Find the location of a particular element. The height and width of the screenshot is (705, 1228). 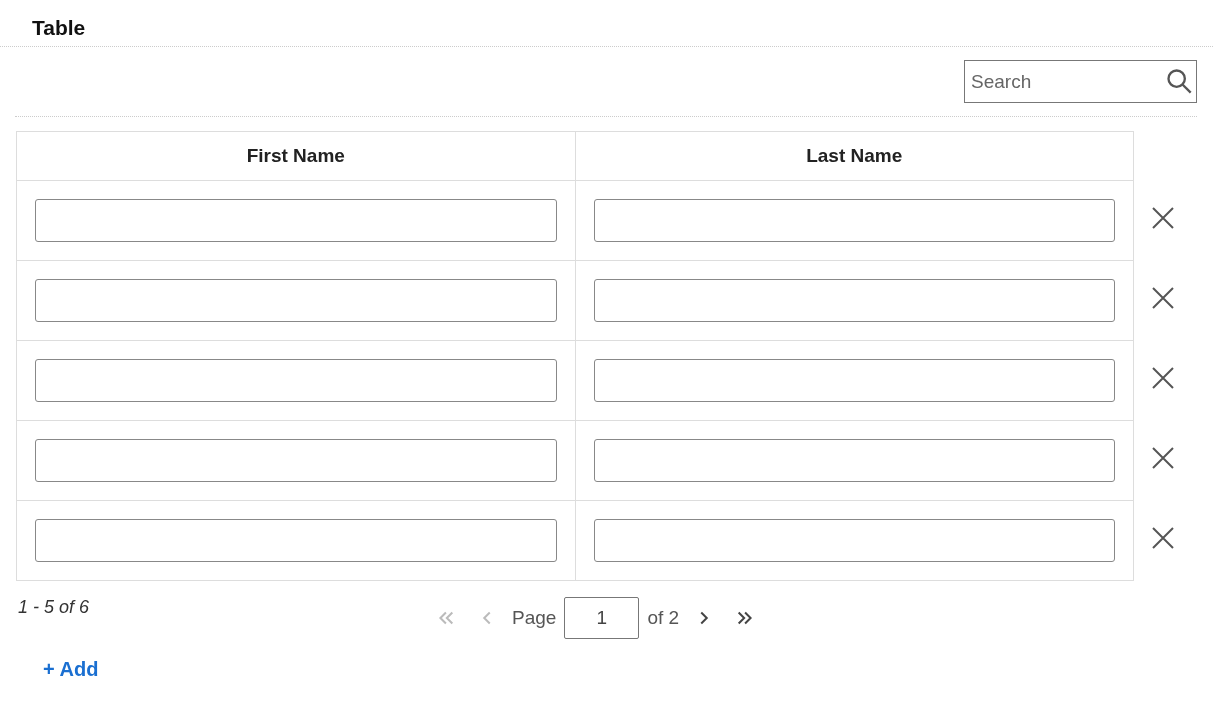

add-link: + Add is located at coordinates (71, 669).